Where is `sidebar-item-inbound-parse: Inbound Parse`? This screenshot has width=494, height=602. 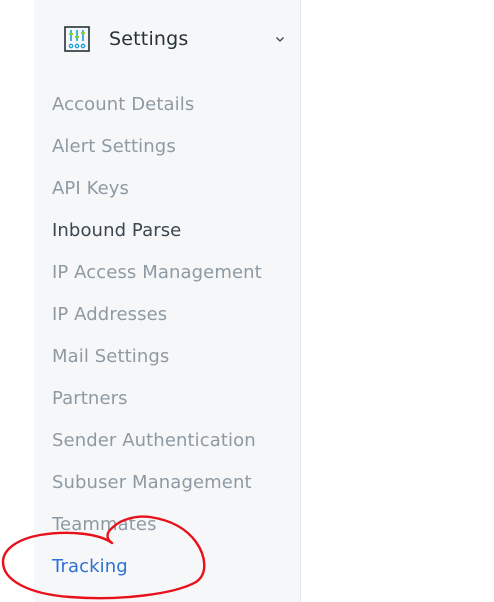
sidebar-item-inbound-parse: Inbound Parse is located at coordinates (116, 231).